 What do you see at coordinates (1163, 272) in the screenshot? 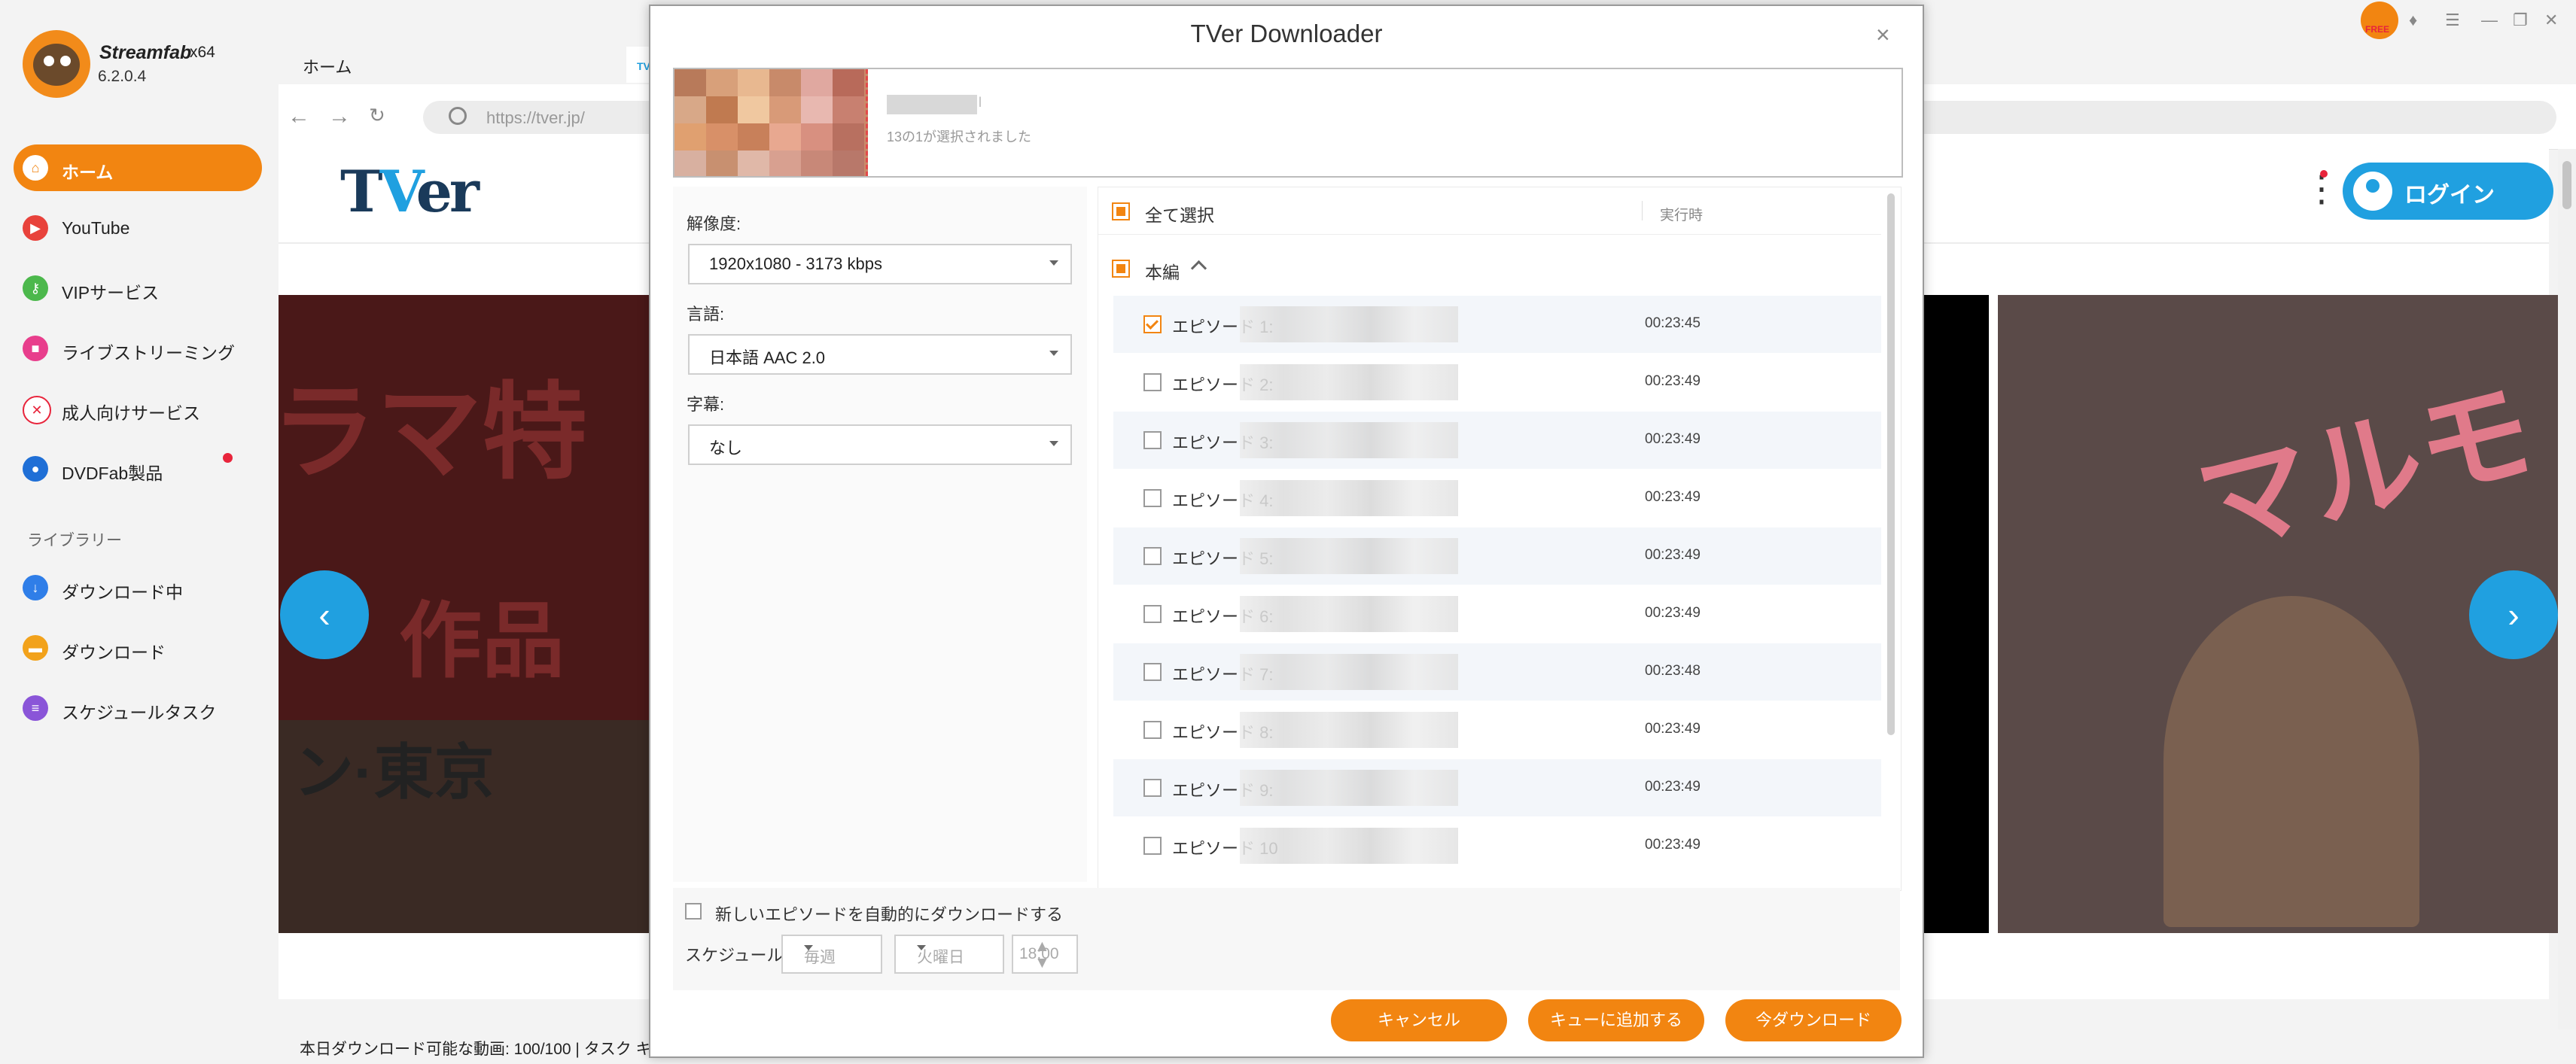
I see `group-label: 本編` at bounding box center [1163, 272].